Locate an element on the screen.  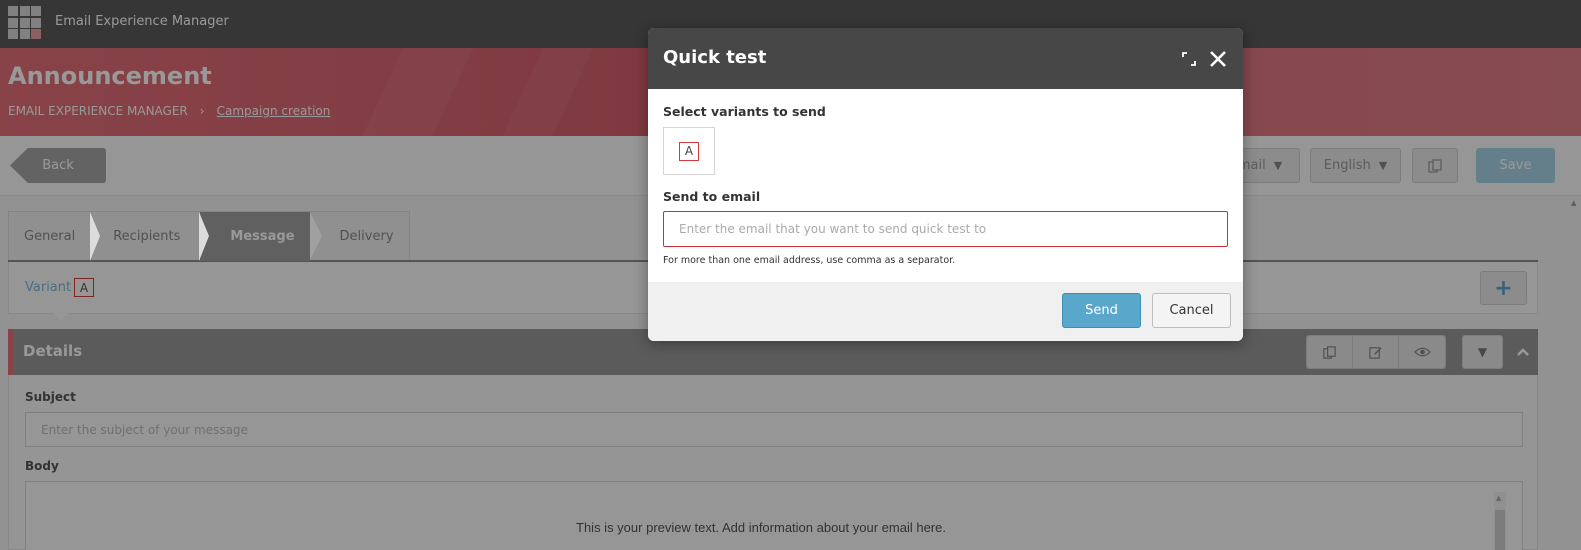
dialog-header: Quick test is located at coordinates (945, 58).